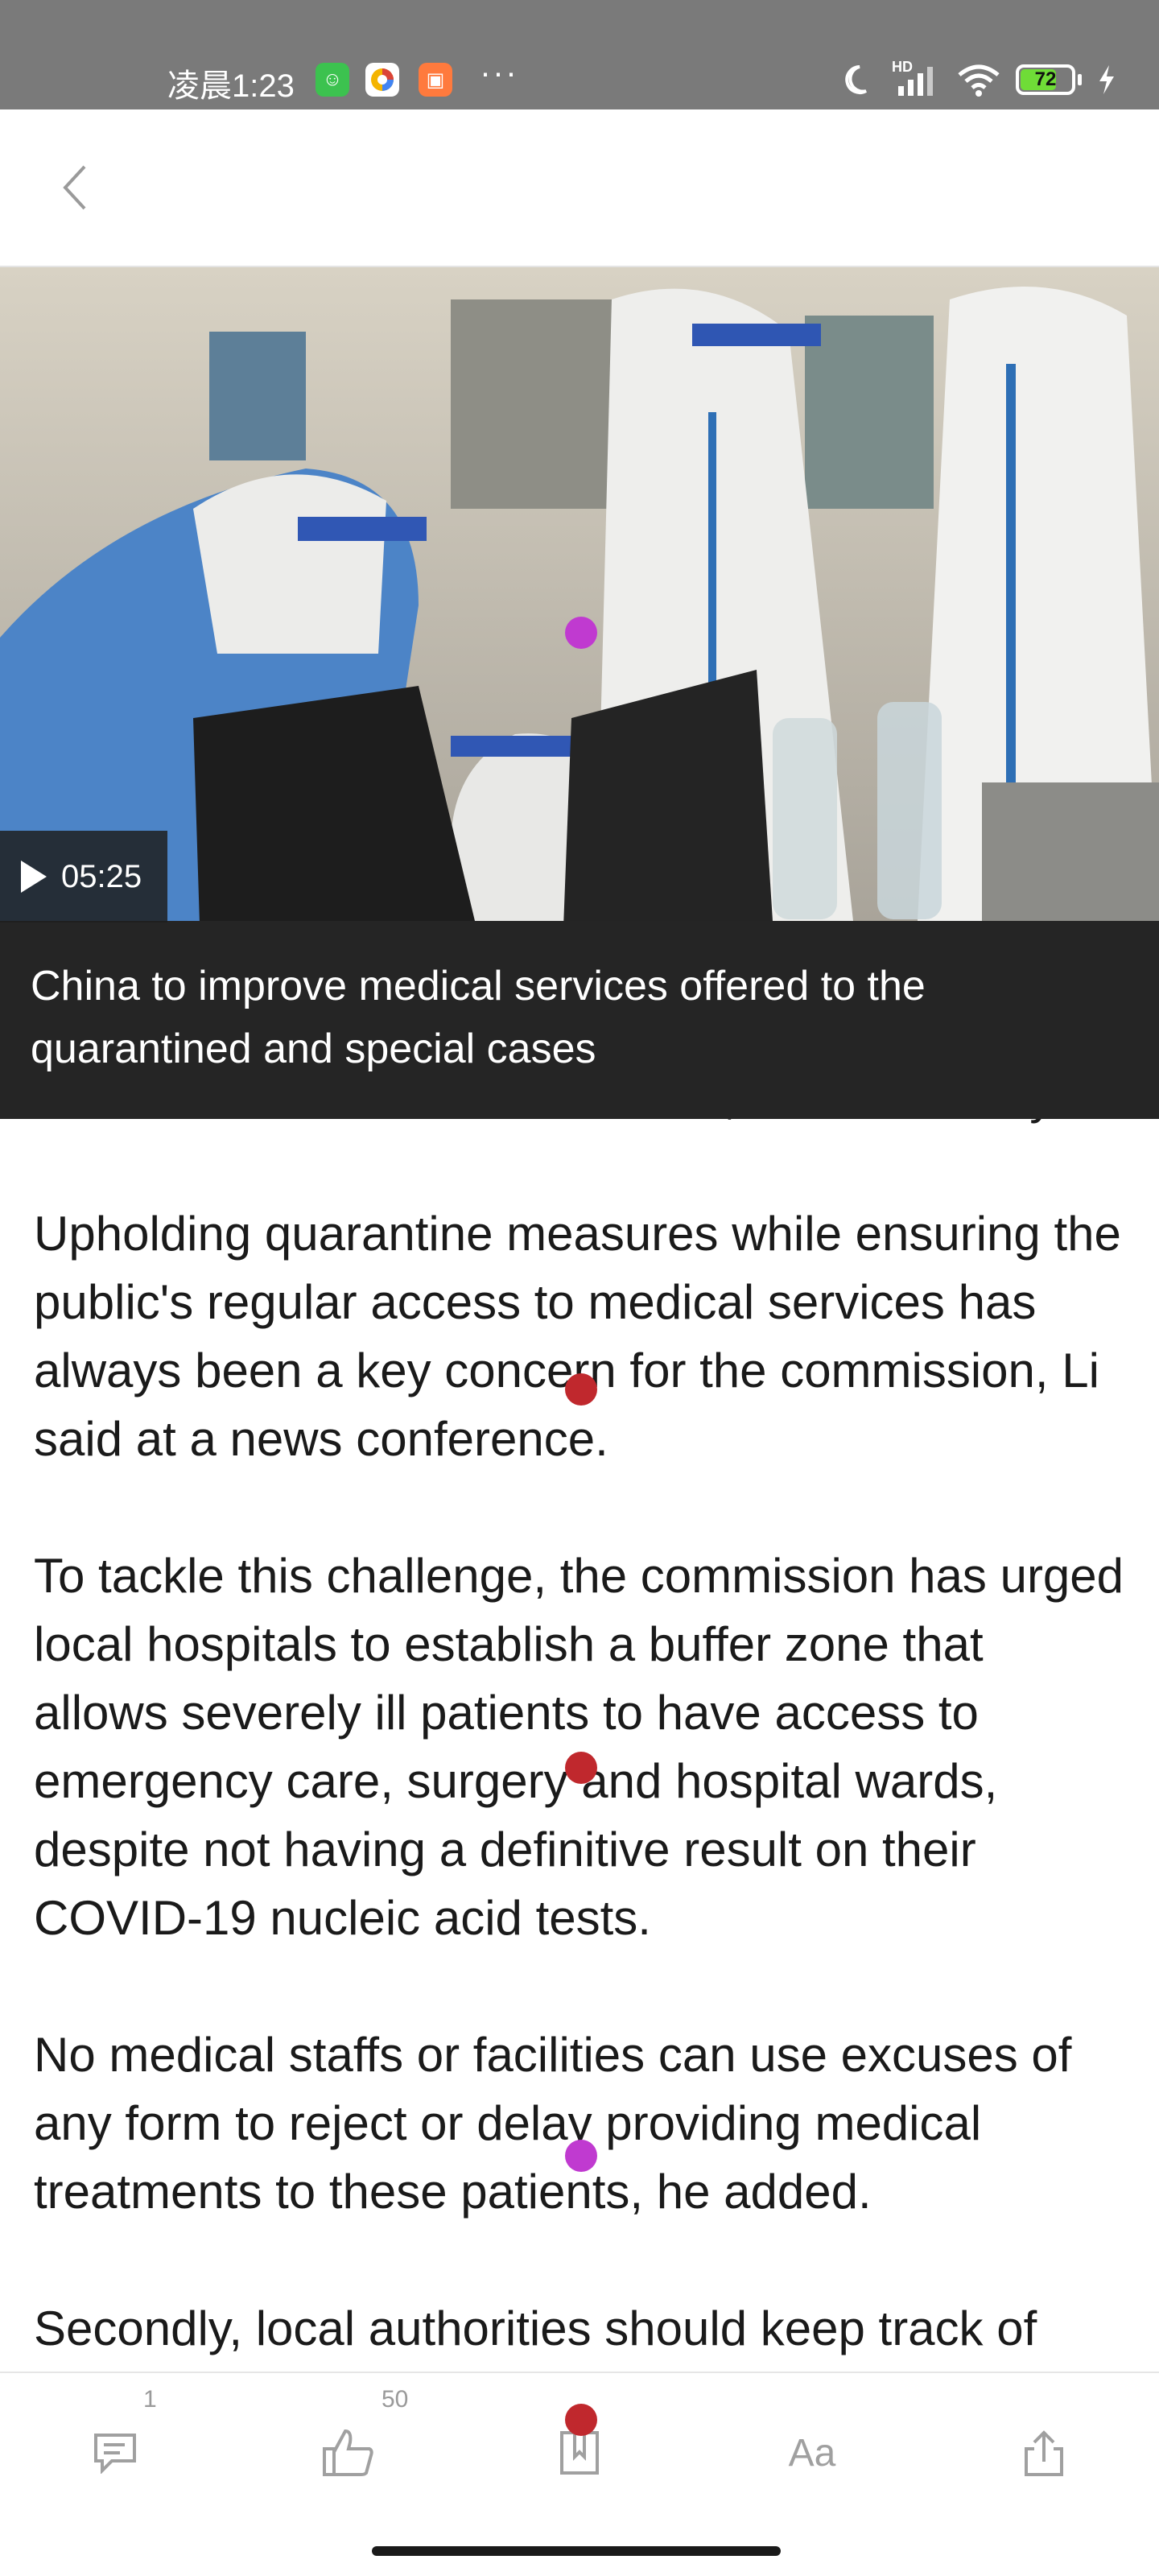 This screenshot has width=1159, height=2576. What do you see at coordinates (579, 54) in the screenshot?
I see `status-bar: 凌晨1:23 ☺ ▣ ··· HD 72` at bounding box center [579, 54].